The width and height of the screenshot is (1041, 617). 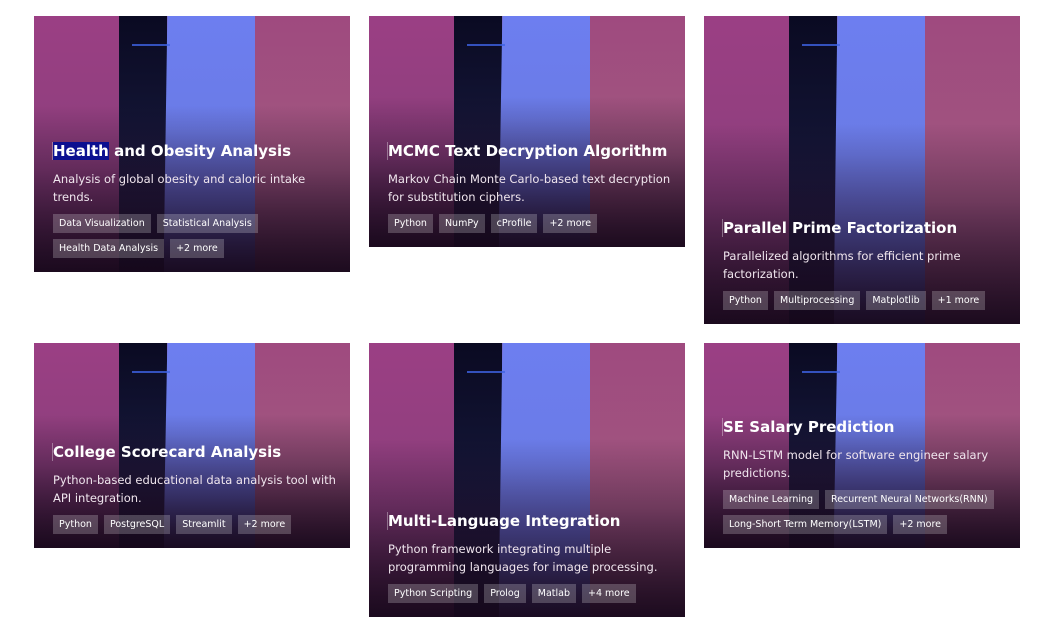 I want to click on tag: Multiprocessing, so click(x=817, y=300).